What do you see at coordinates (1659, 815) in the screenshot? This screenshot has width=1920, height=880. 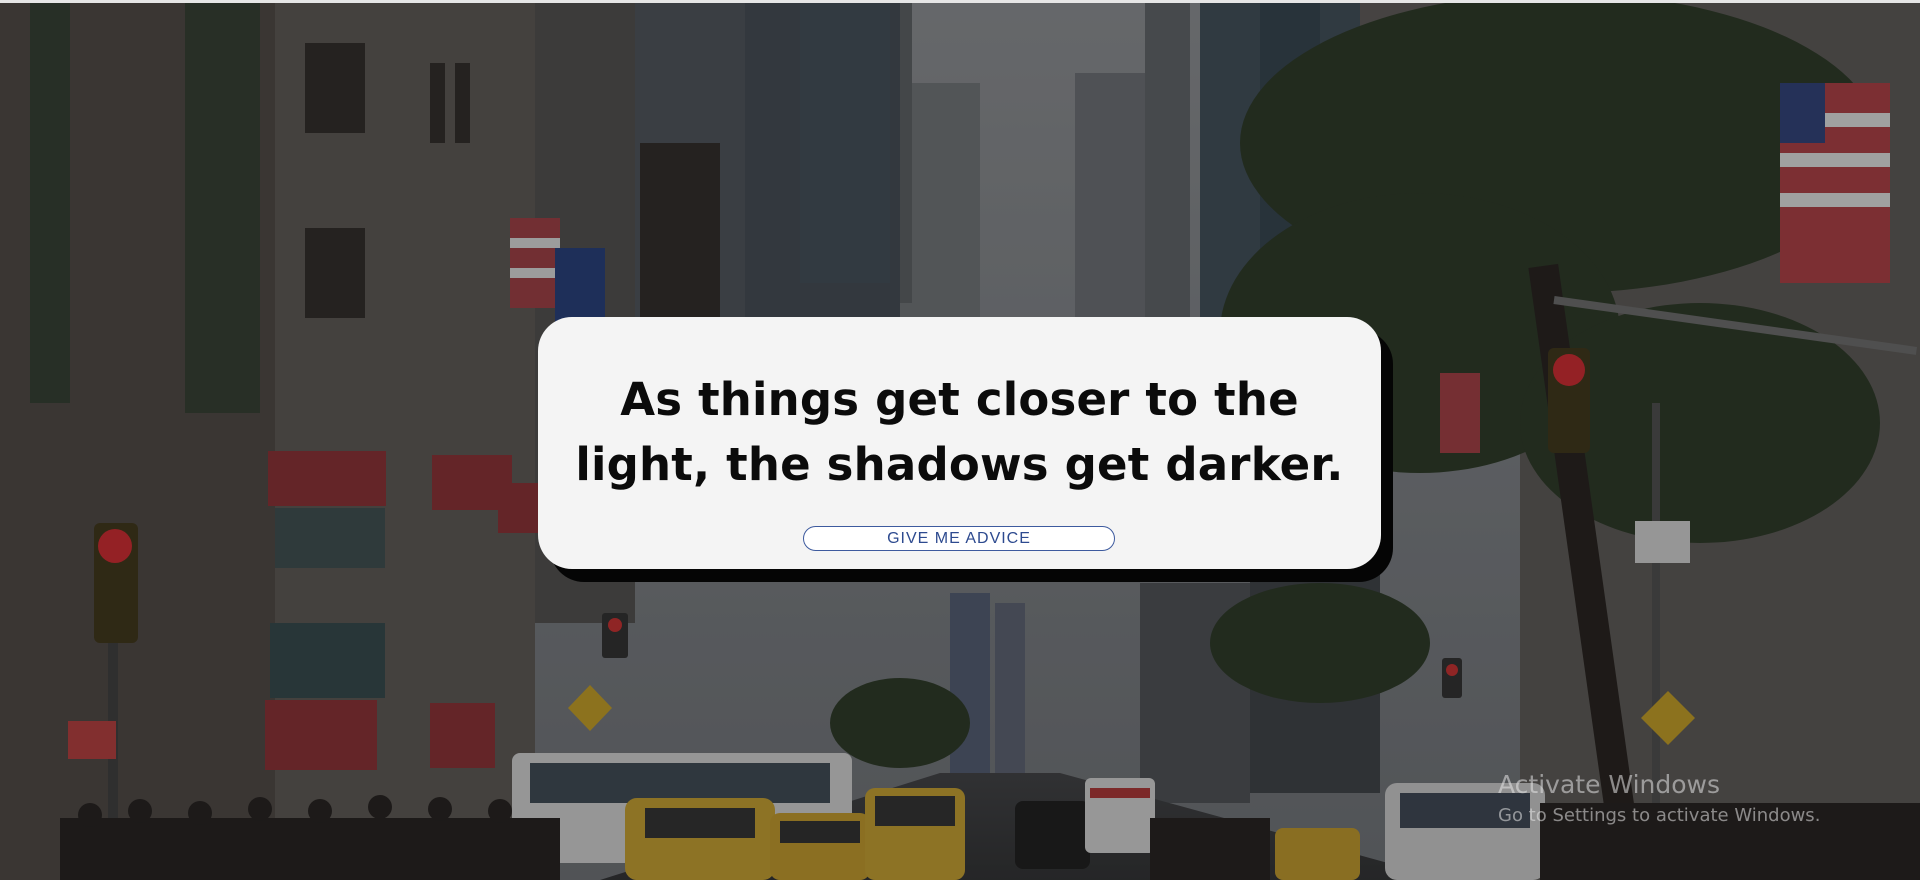 I see `watermark-subtitle: Go to Settings to activate Windows.` at bounding box center [1659, 815].